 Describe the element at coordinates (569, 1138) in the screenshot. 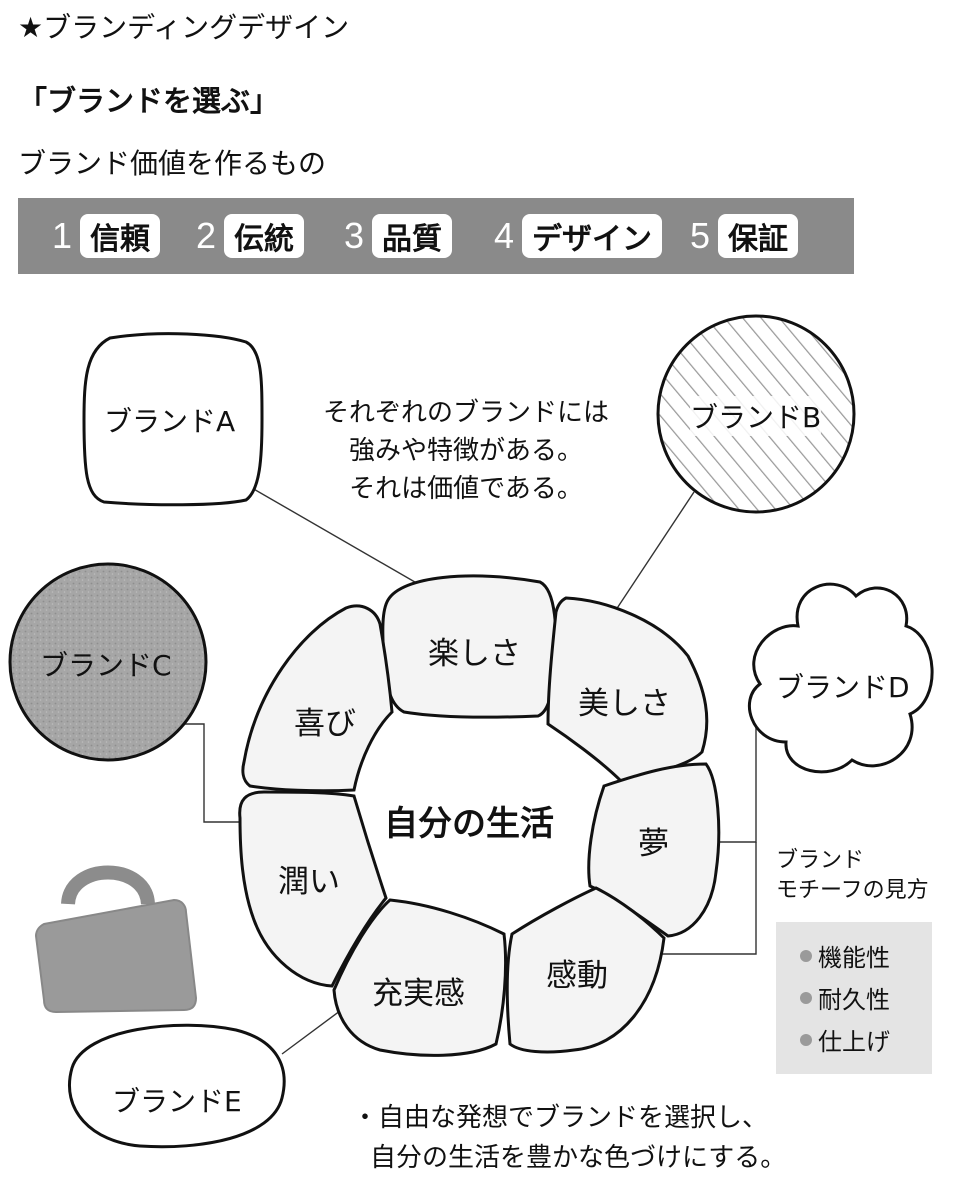

I see `footer-note: ・自由な発想でブランドを選択し、 自分の生活を豊かな色づけにする。` at that location.